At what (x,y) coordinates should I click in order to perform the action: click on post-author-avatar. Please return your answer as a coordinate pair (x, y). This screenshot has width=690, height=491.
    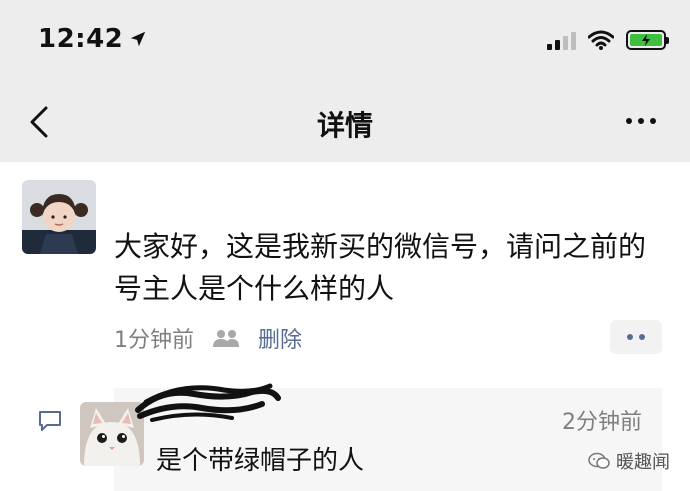
    Looking at the image, I should click on (59, 217).